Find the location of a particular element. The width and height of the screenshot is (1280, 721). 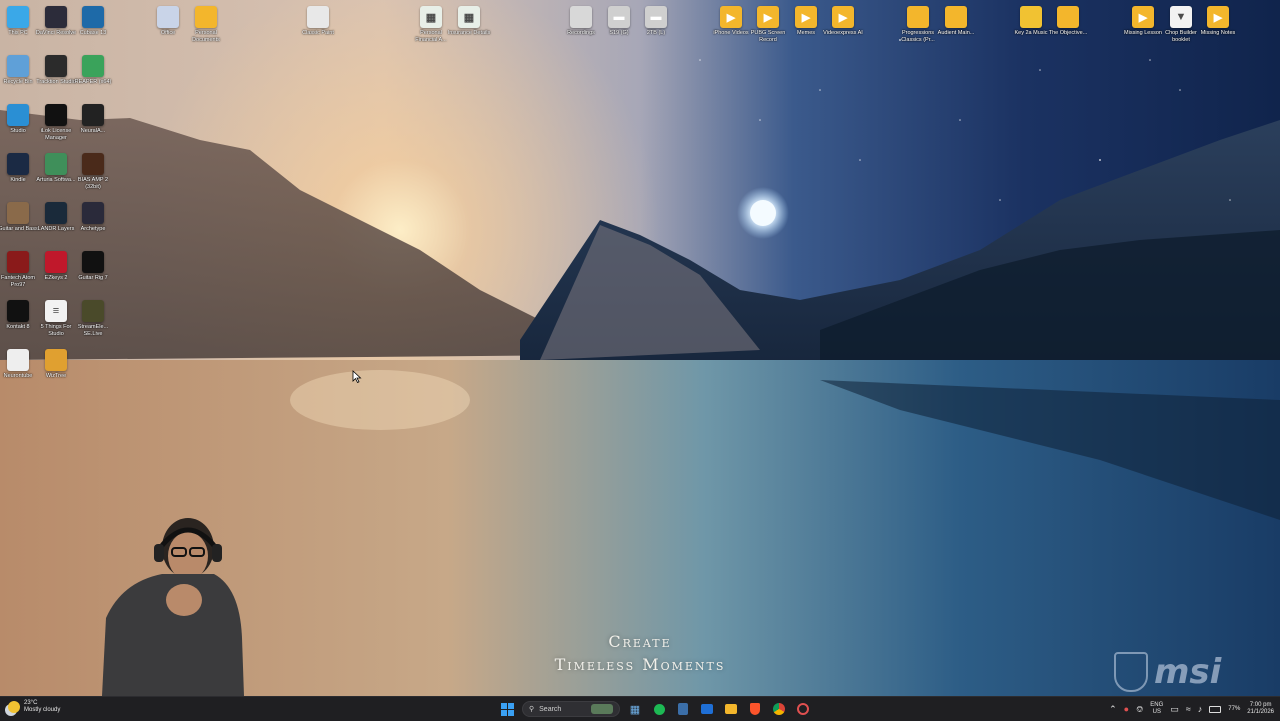

desktop-icon: ≡ 5 Things For Studio is located at coordinates (56, 319).